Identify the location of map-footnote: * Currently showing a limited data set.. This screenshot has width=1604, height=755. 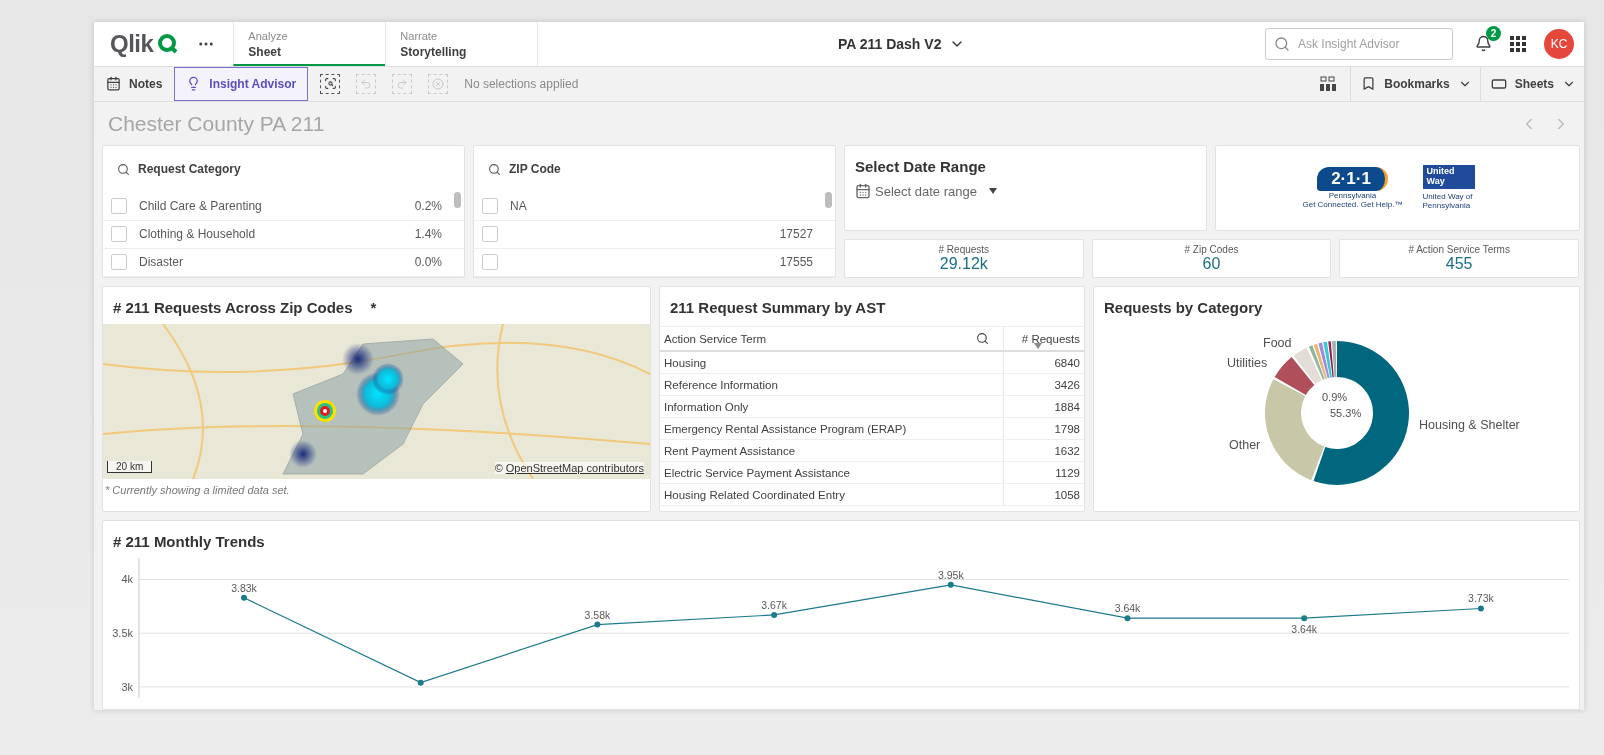
(197, 490).